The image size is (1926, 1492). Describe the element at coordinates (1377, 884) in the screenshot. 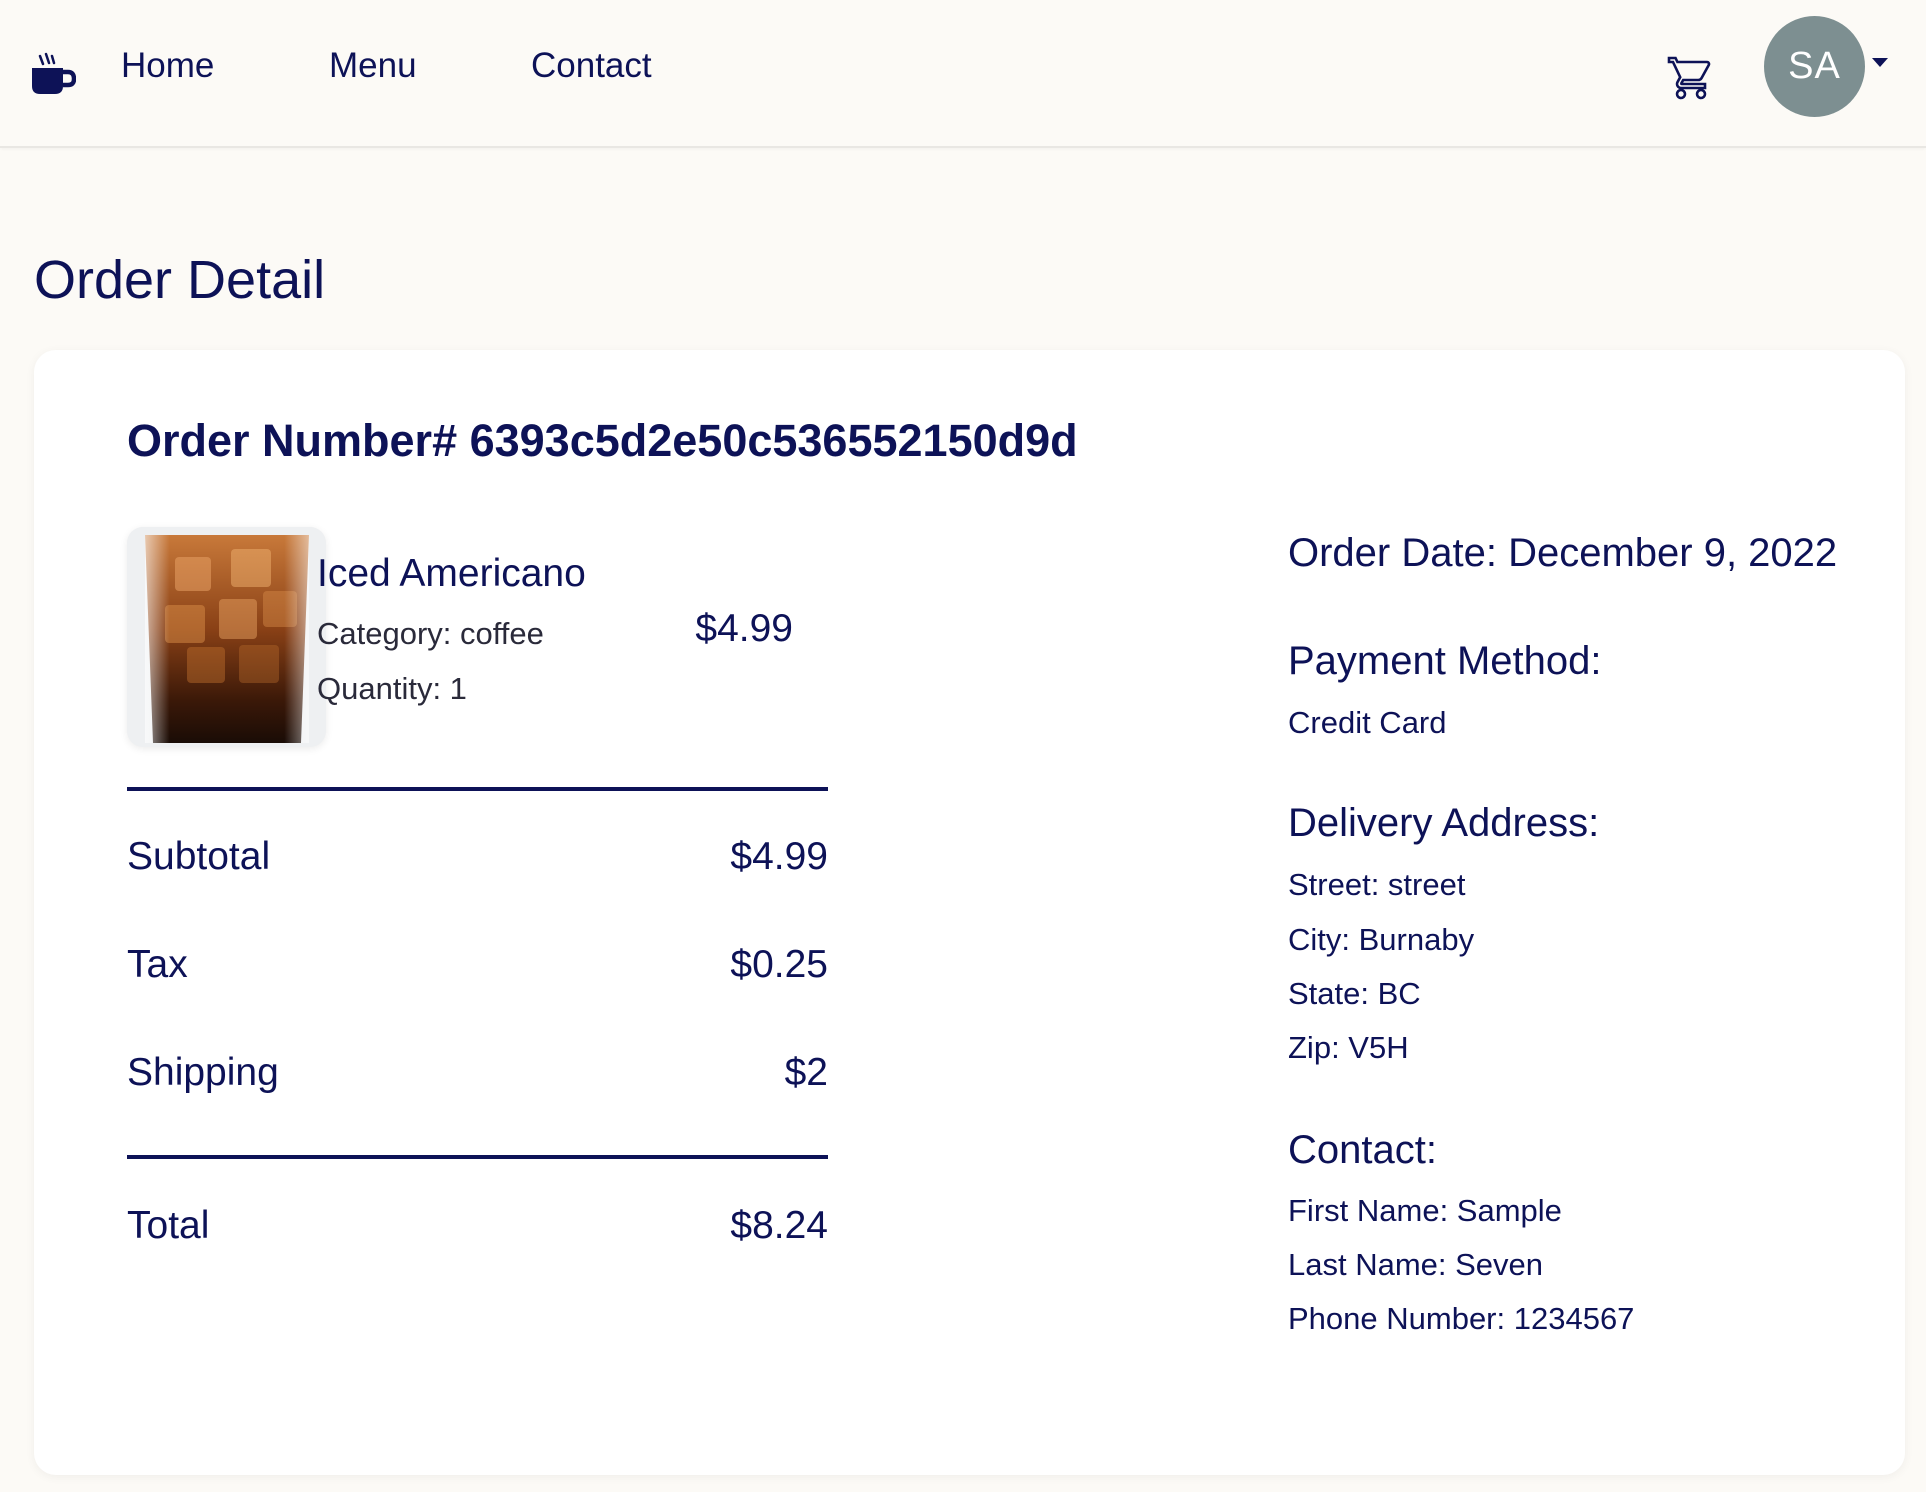

I see `address-street: Street: street` at that location.